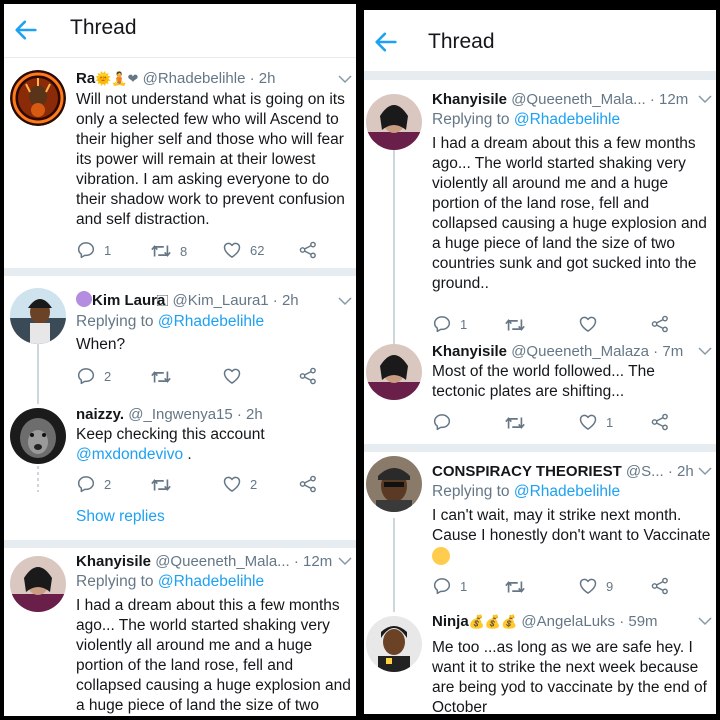 This screenshot has width=720, height=720. What do you see at coordinates (588, 422) in the screenshot?
I see `like-icon` at bounding box center [588, 422].